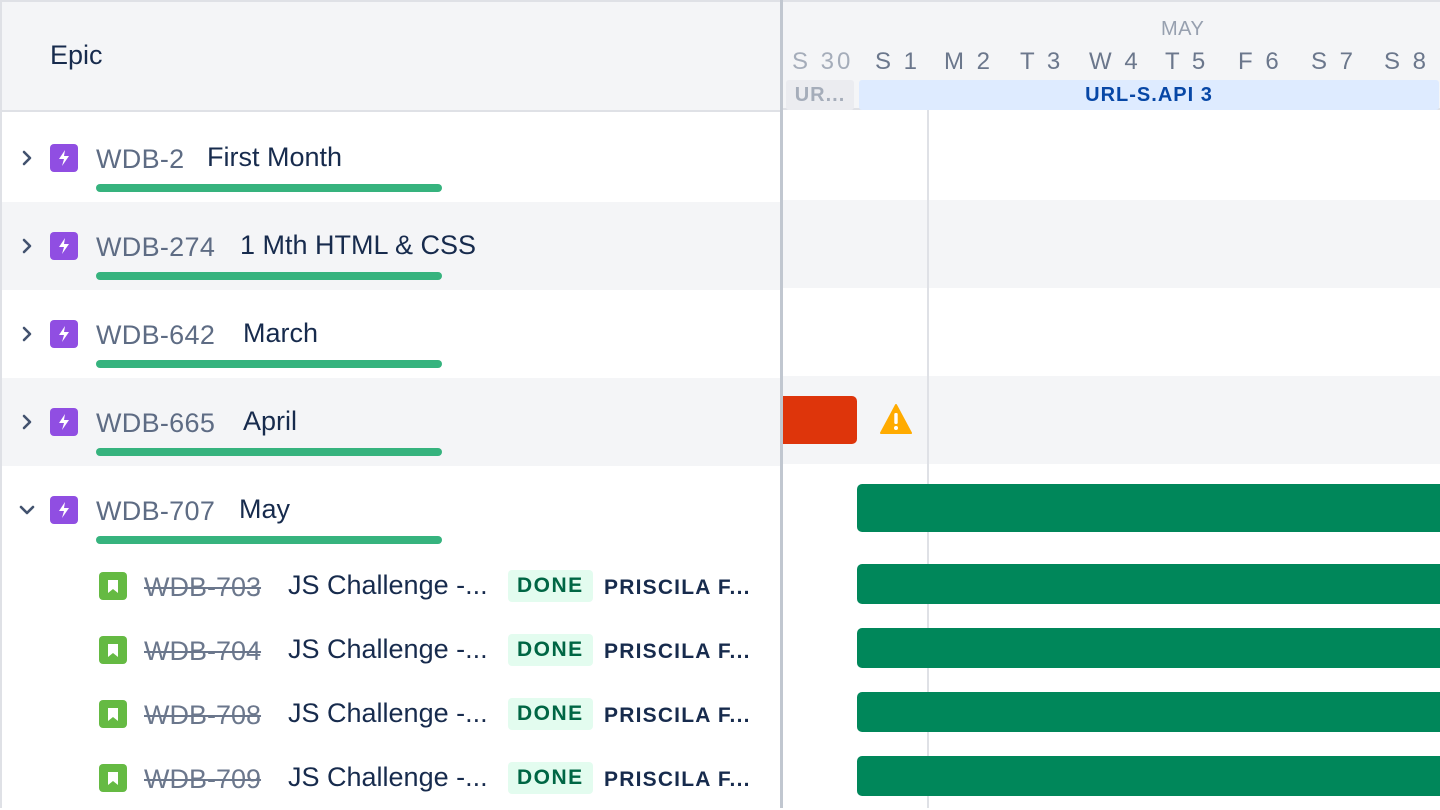 This screenshot has width=1440, height=810. What do you see at coordinates (391, 57) in the screenshot?
I see `epic-column-header: Epic` at bounding box center [391, 57].